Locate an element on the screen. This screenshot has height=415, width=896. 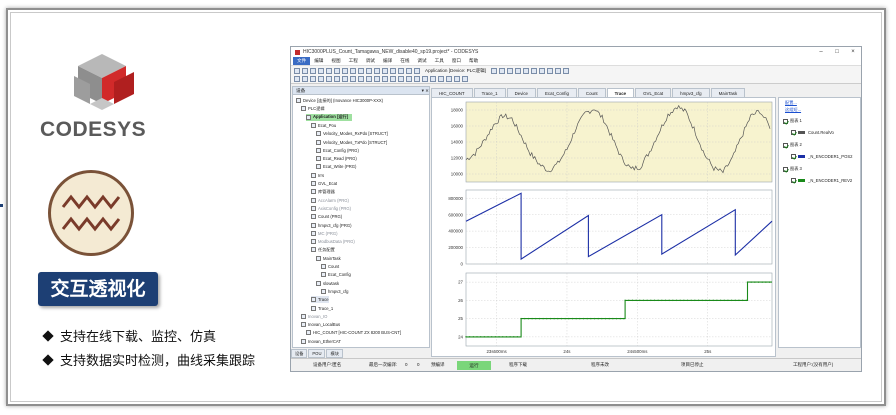
chart-group-item: 图表 3 is located at coordinates (792, 169).